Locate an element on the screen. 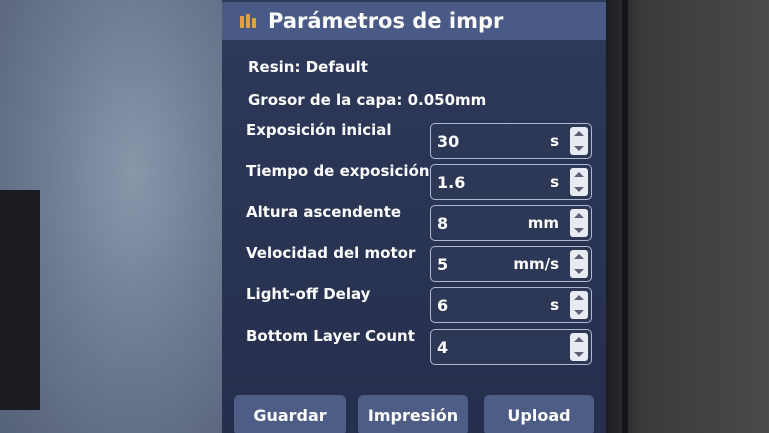  lift-height-label: Altura ascendente is located at coordinates (324, 212).